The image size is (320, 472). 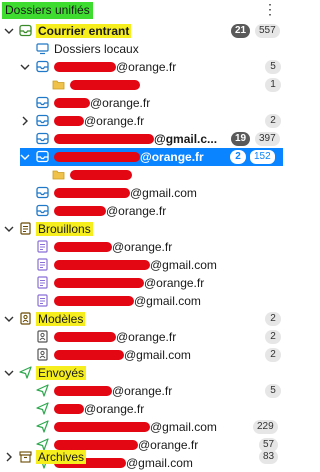 I want to click on account-sent-row: @orange.fr 5, so click(x=143, y=391).